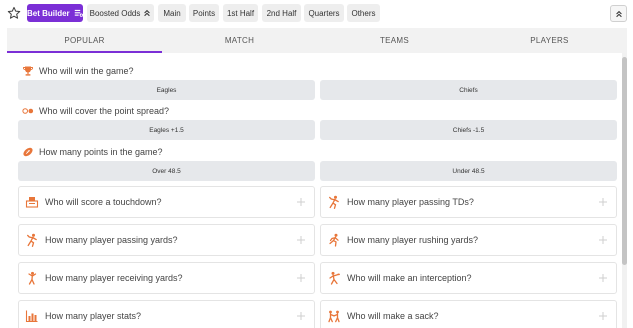 The height and width of the screenshot is (328, 633). I want to click on chip-label: 1st Half, so click(240, 13).